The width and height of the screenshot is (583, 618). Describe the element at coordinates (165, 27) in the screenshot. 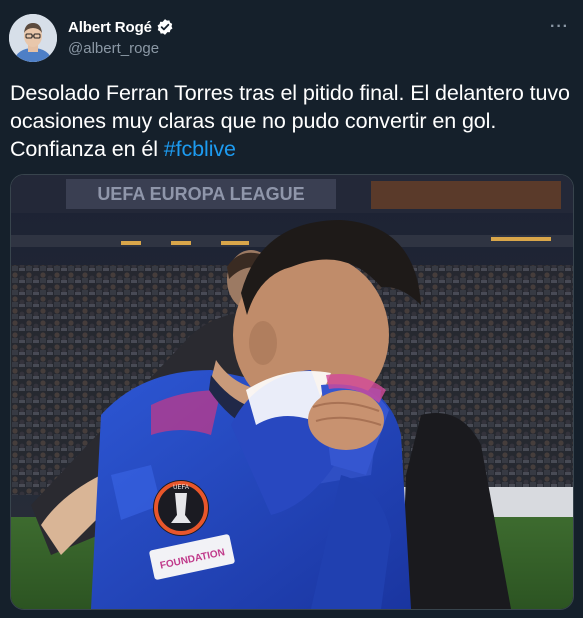

I see `verified-badge-icon` at that location.